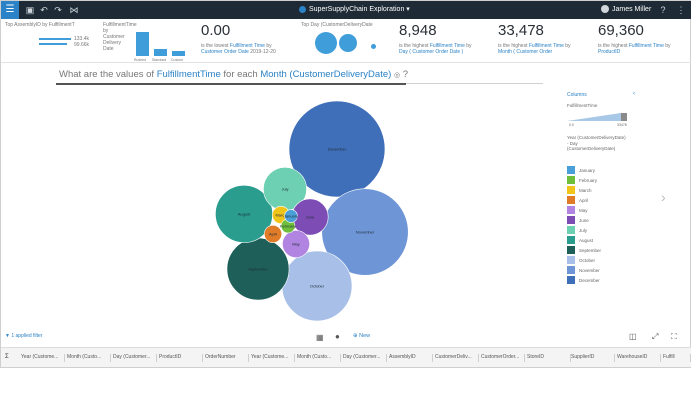 This screenshot has width=691, height=412. I want to click on bubble-label-october: October, so click(317, 286).